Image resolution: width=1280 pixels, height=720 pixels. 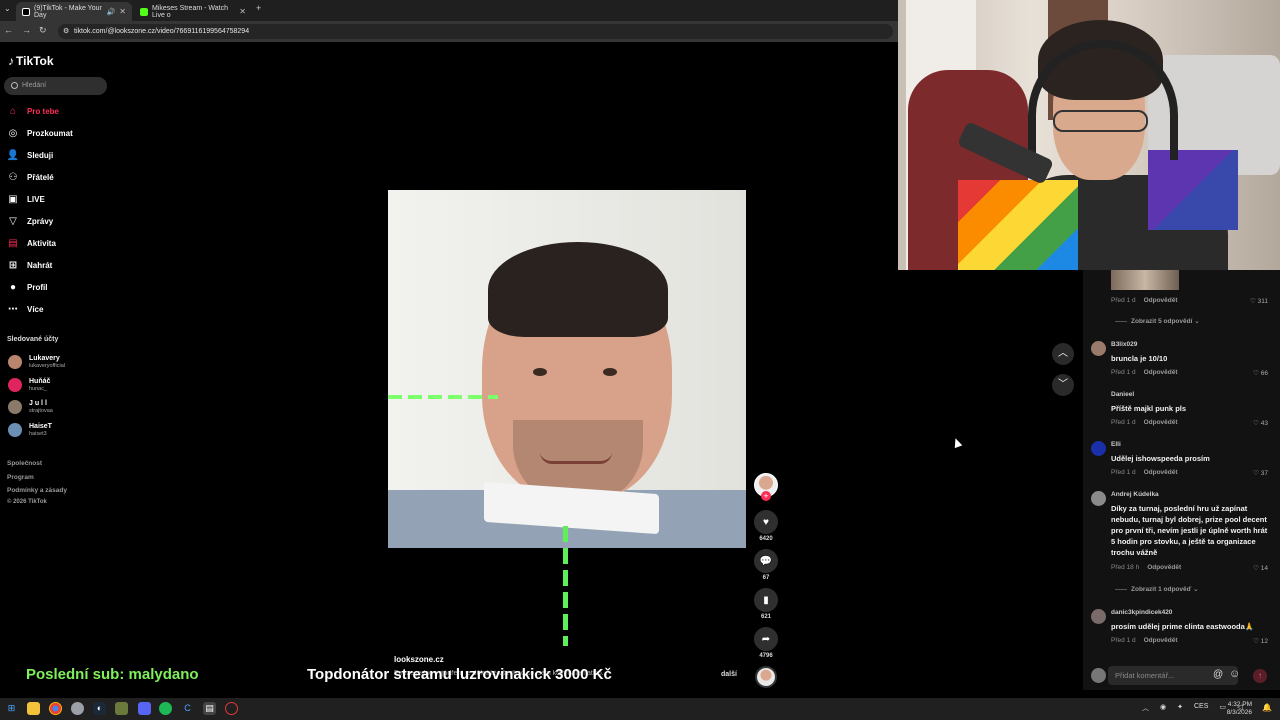 What do you see at coordinates (26, 30) in the screenshot?
I see `forward-icon: →` at bounding box center [26, 30].